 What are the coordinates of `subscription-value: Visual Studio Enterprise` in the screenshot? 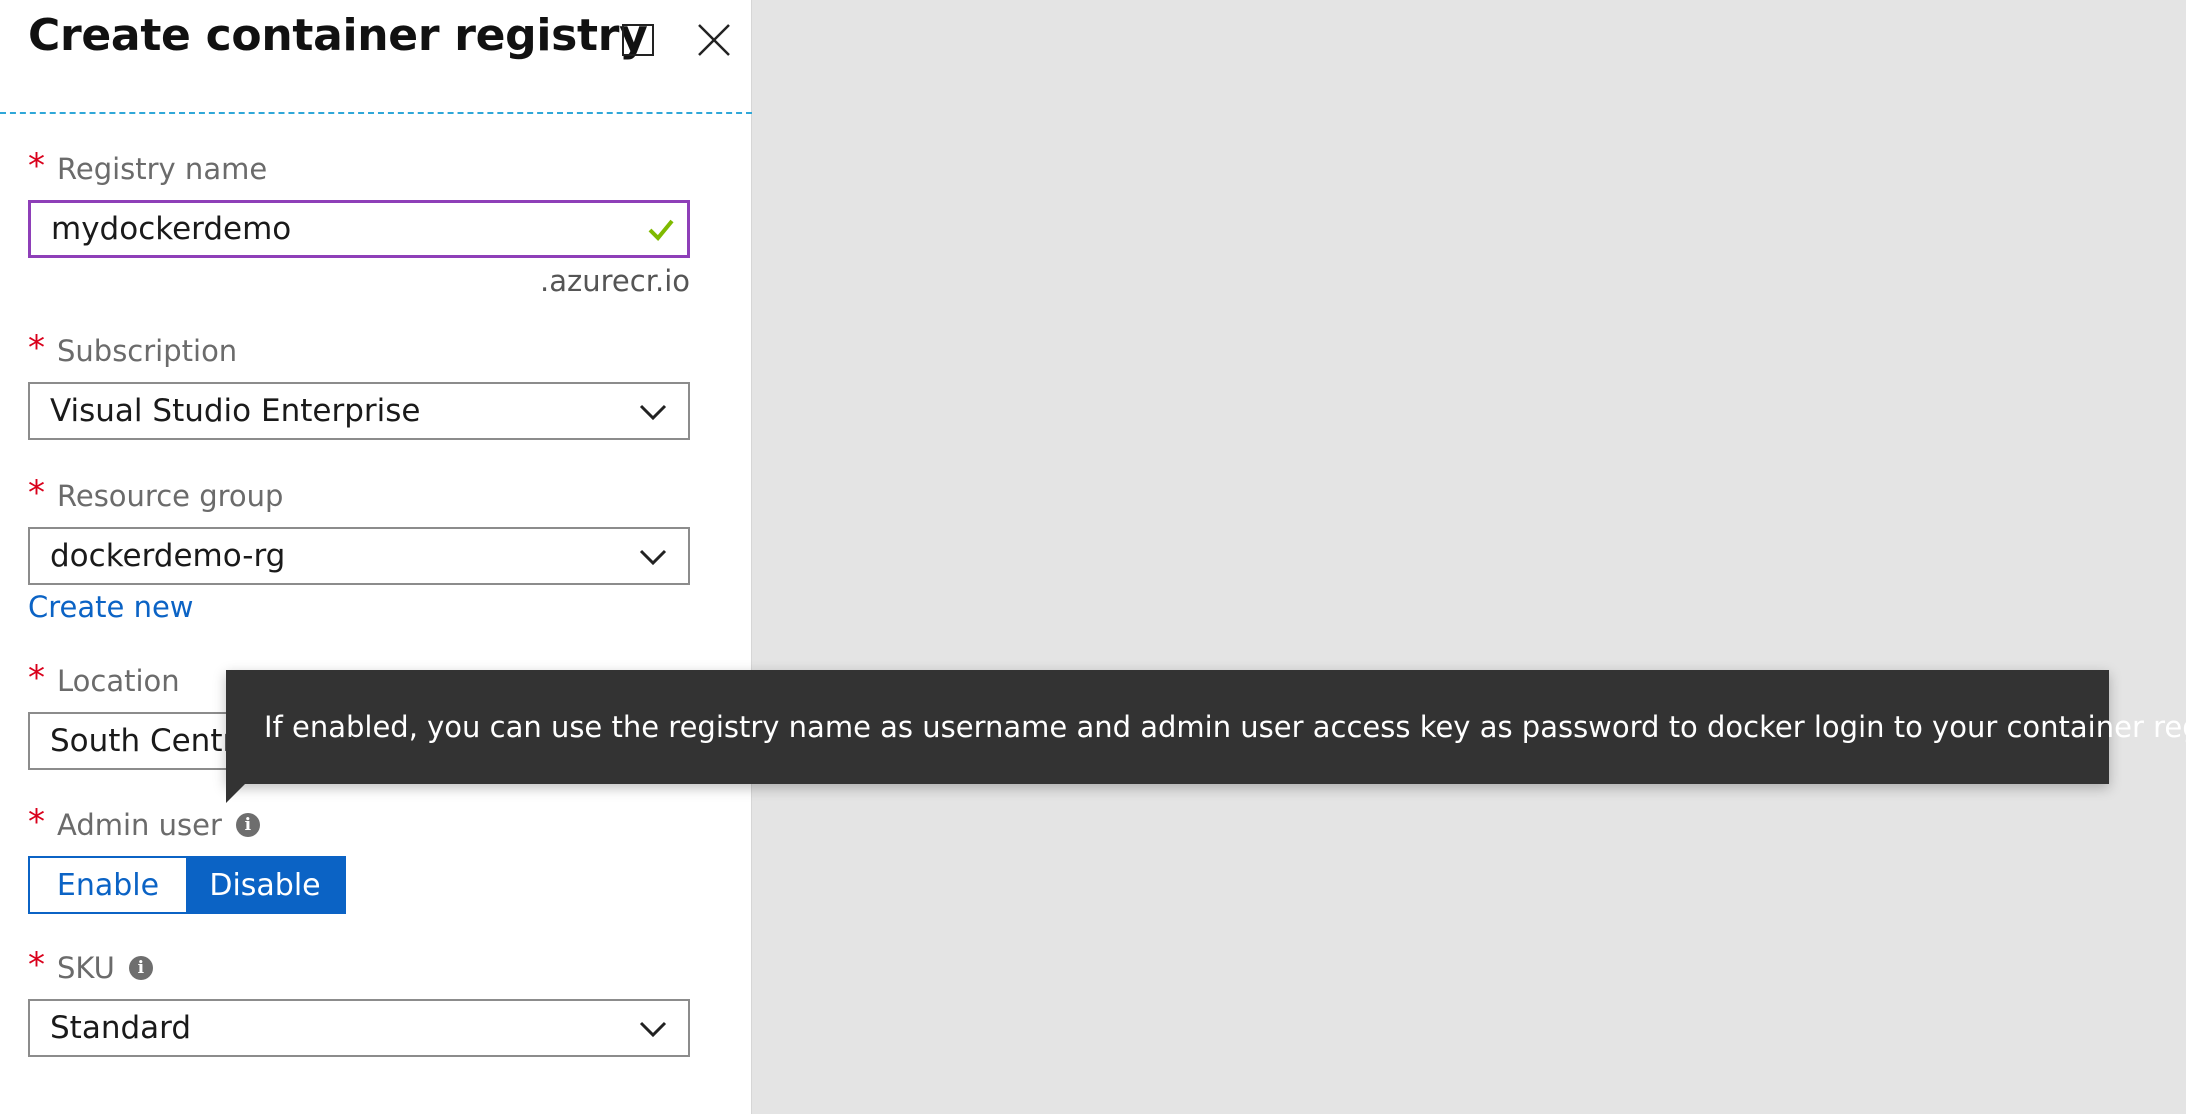 It's located at (235, 411).